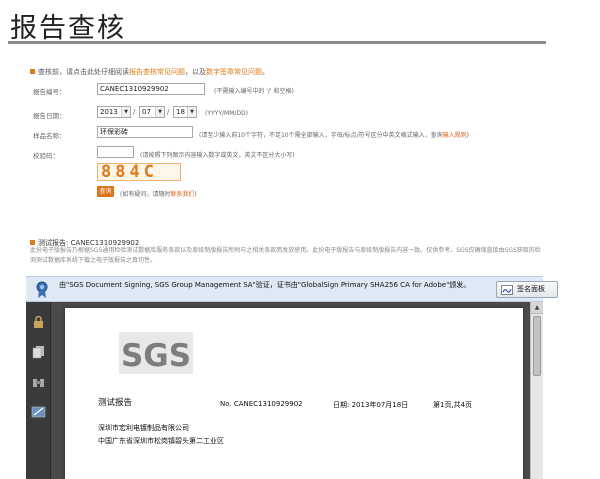 The height and width of the screenshot is (479, 600). I want to click on vertical-scrollbar: ▲, so click(536, 390).